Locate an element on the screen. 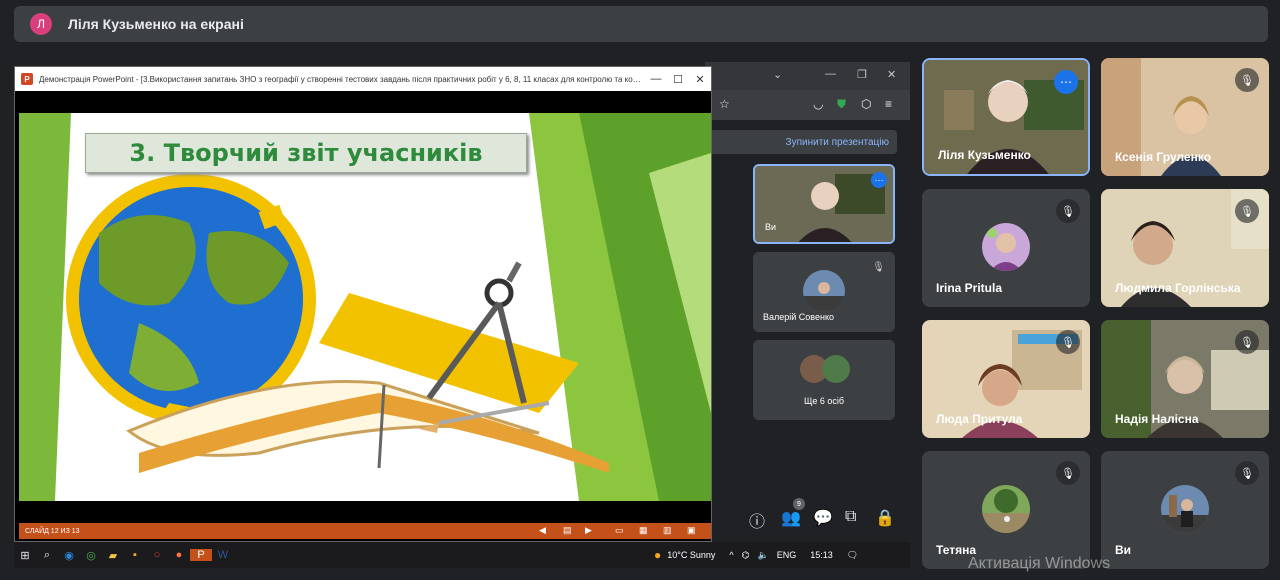 The height and width of the screenshot is (580, 1280). participant-name: Ліля Кузьменко is located at coordinates (984, 155).